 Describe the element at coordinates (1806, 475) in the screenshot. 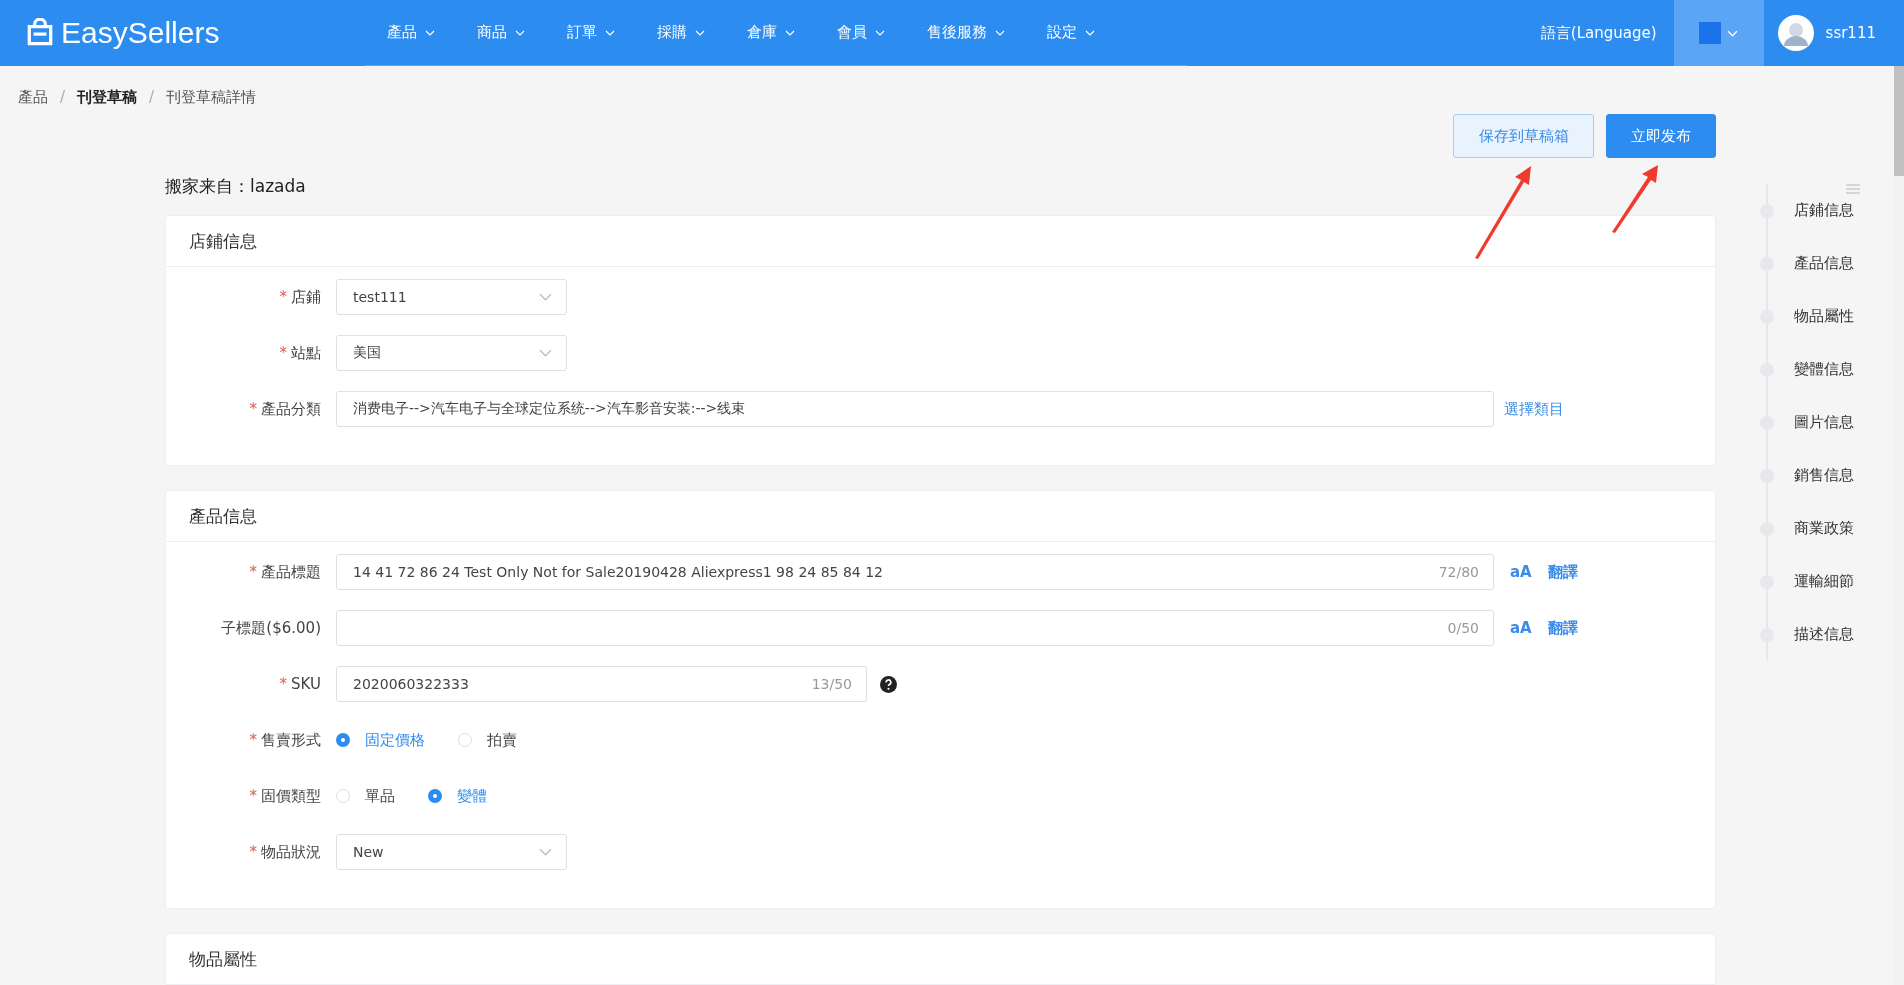

I see `section-anchor-link: 銷售信息` at that location.